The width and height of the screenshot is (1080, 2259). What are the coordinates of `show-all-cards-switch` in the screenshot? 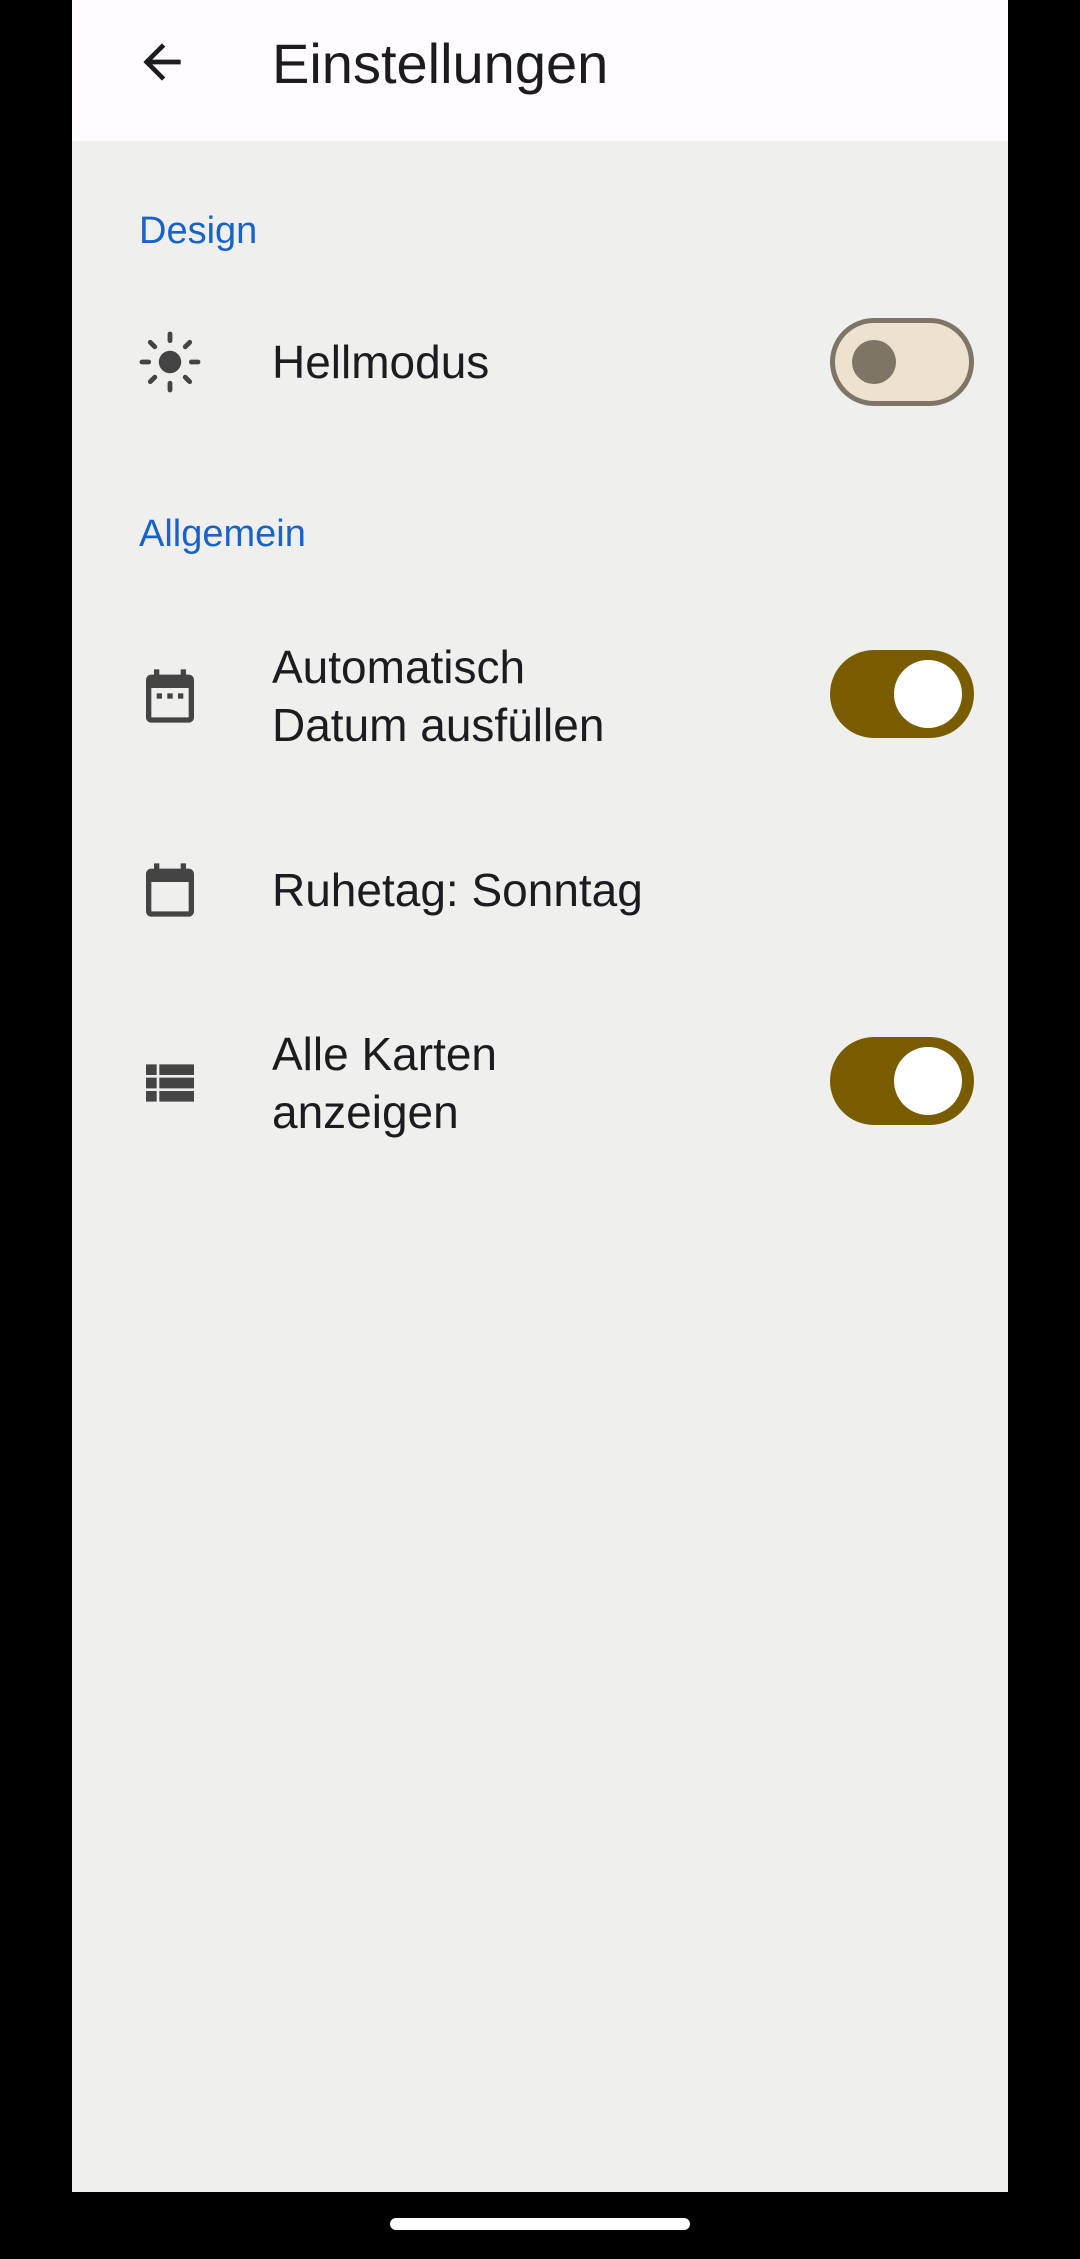 It's located at (902, 1081).